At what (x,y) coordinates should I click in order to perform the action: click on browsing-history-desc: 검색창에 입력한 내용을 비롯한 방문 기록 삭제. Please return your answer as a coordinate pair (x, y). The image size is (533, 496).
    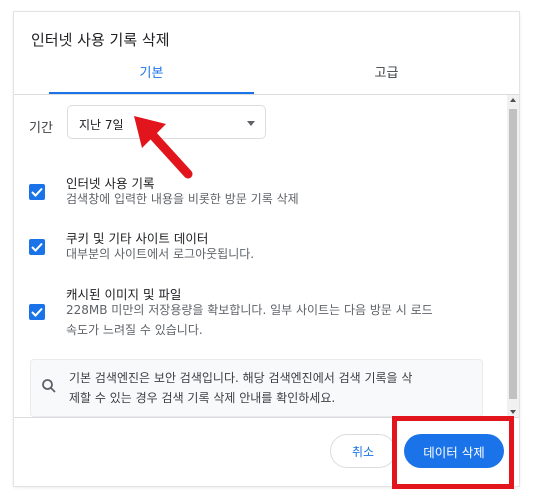
    Looking at the image, I should click on (182, 199).